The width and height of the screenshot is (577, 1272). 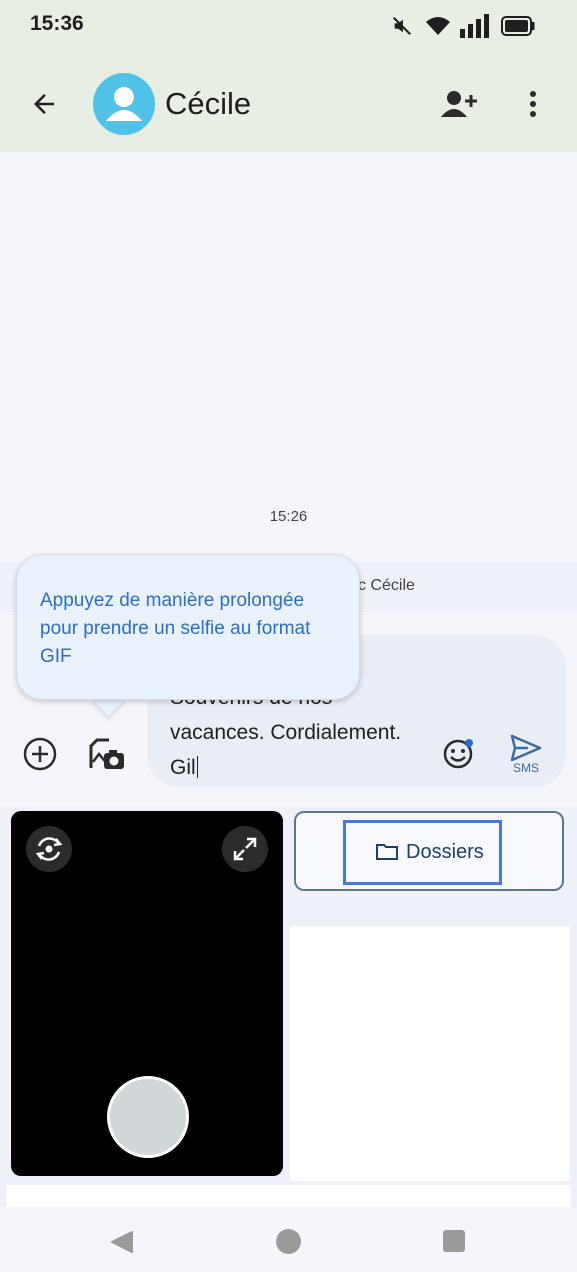 What do you see at coordinates (288, 1241) in the screenshot?
I see `nav-home-icon` at bounding box center [288, 1241].